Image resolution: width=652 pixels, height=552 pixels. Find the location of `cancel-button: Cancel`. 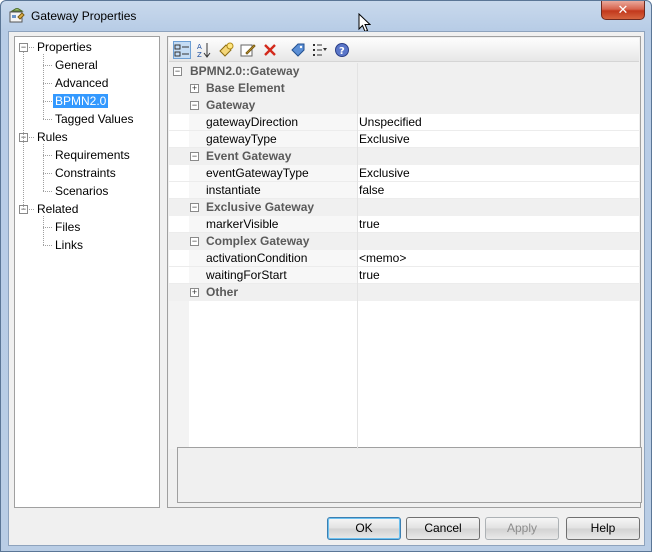

cancel-button: Cancel is located at coordinates (443, 528).